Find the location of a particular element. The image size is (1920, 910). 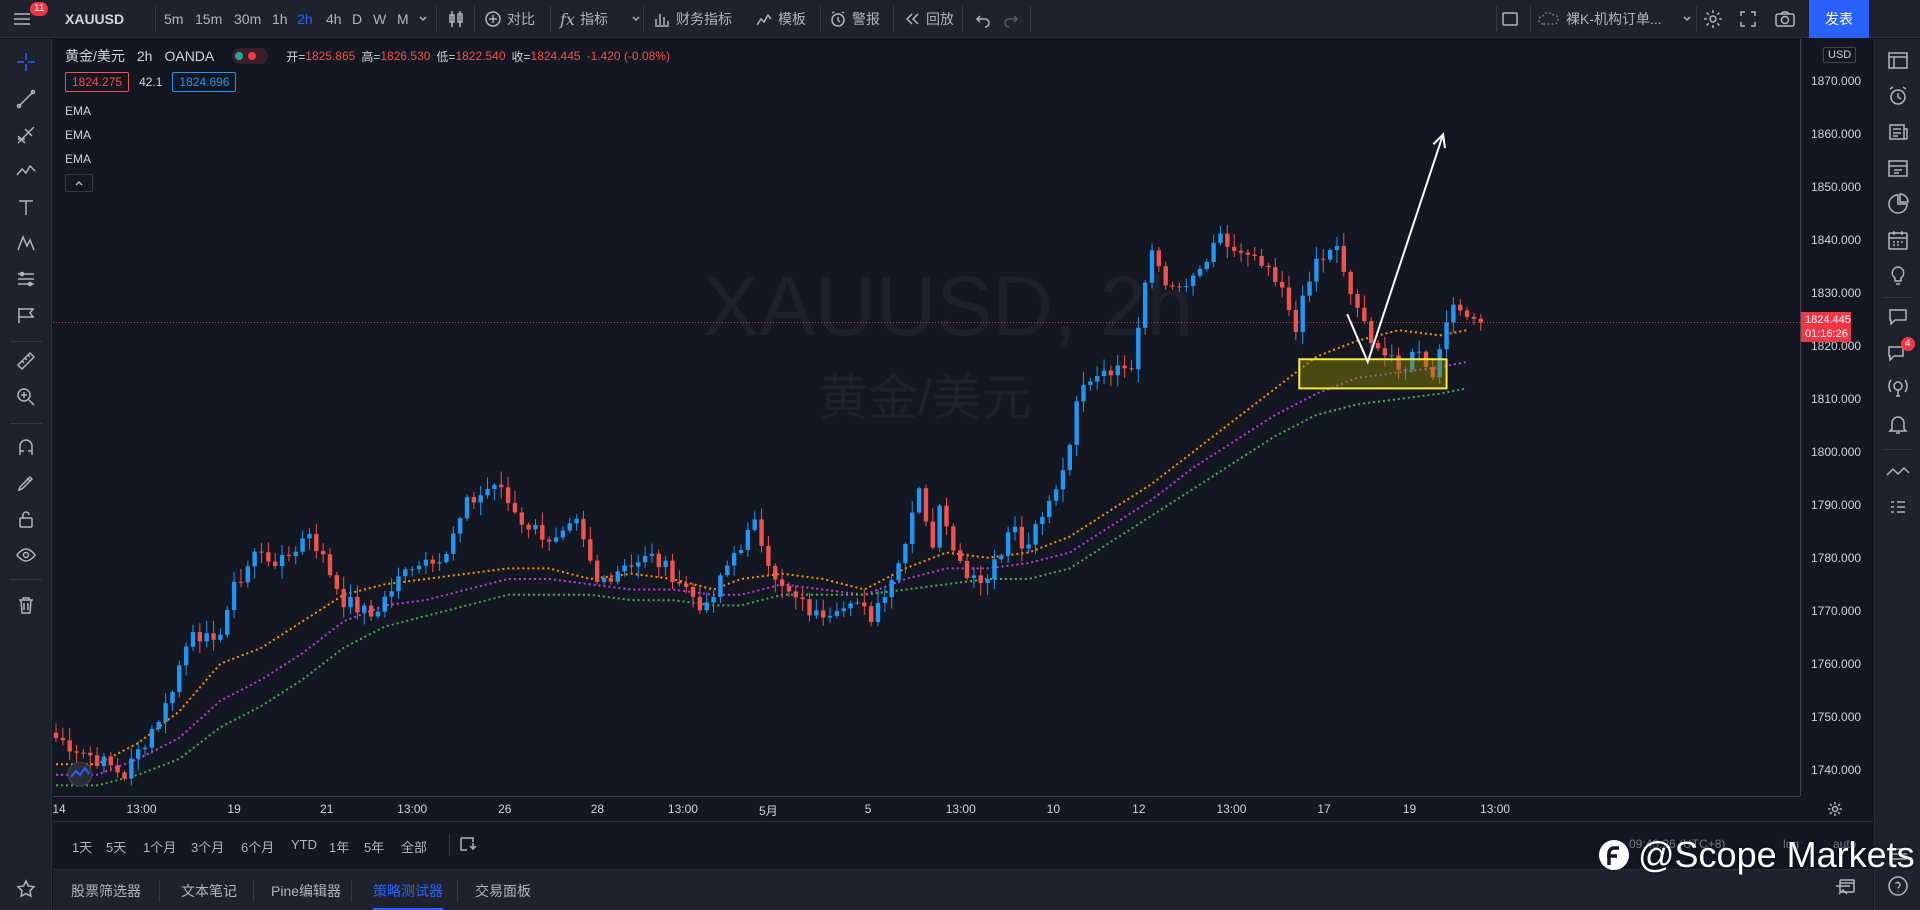

currency-label: USD is located at coordinates (1840, 55).